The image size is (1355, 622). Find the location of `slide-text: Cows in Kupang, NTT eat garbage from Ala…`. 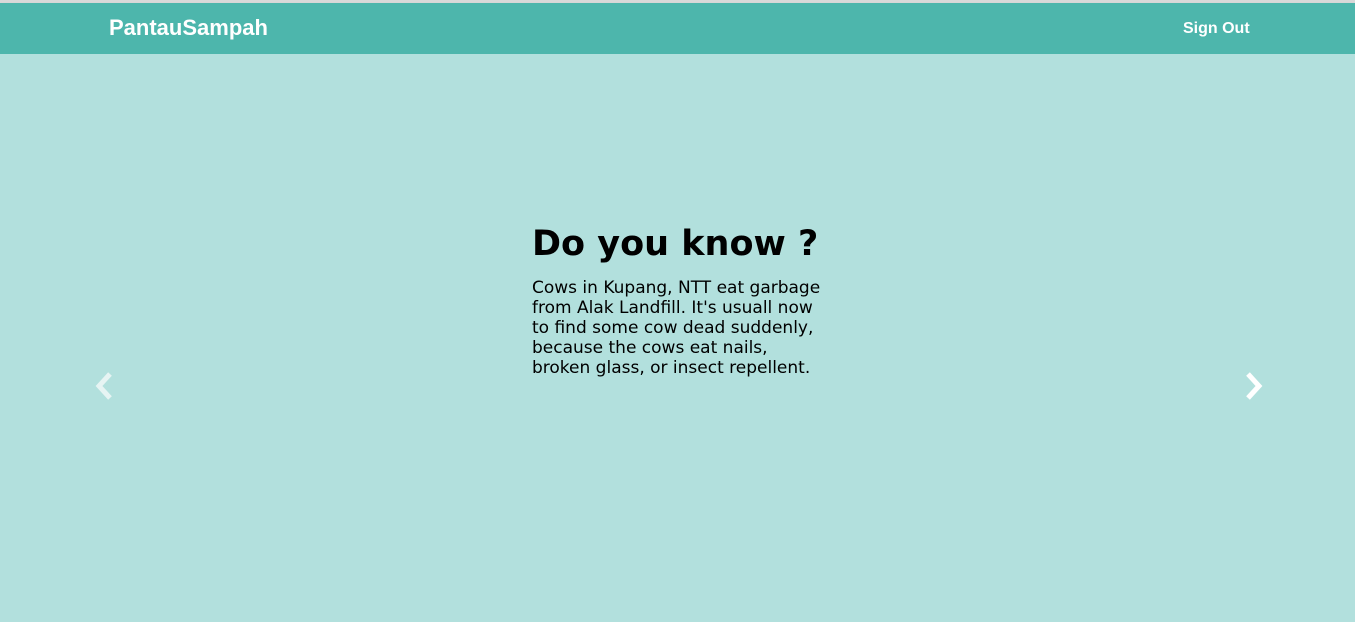

slide-text: Cows in Kupang, NTT eat garbage from Ala… is located at coordinates (676, 328).